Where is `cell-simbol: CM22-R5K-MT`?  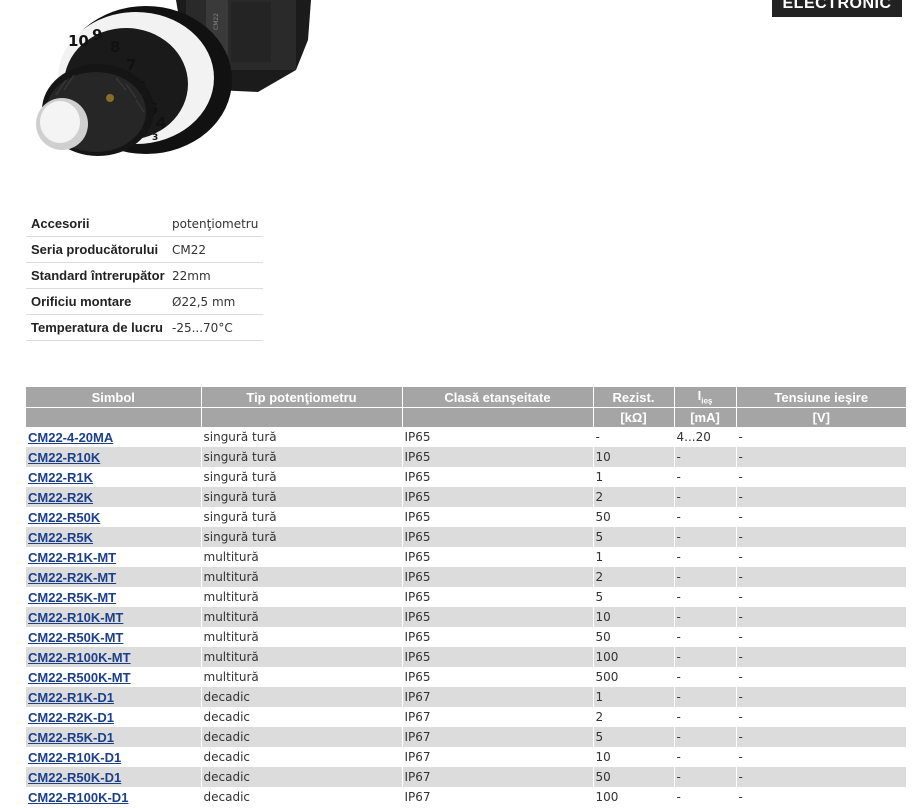 cell-simbol: CM22-R5K-MT is located at coordinates (113, 597).